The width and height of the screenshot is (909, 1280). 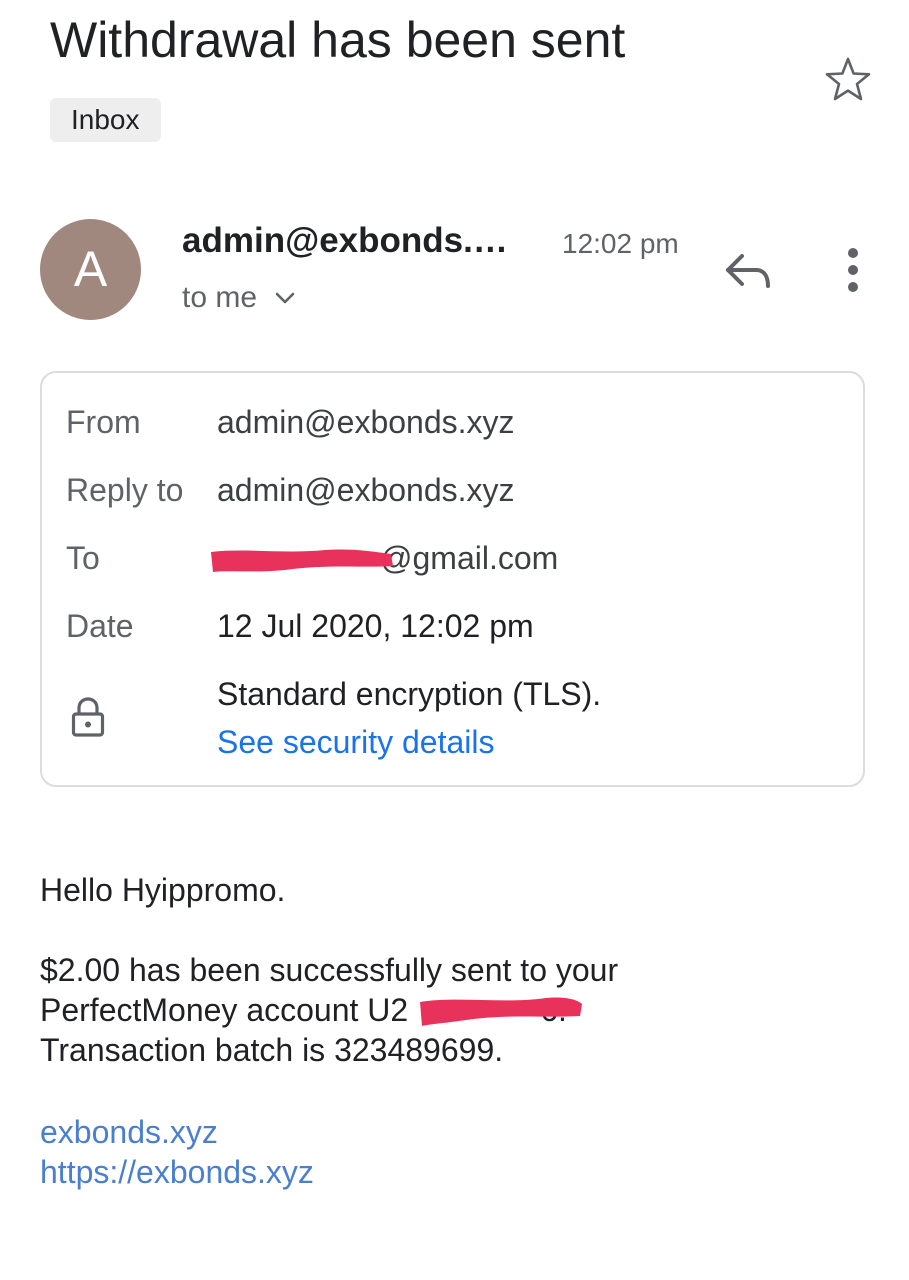 What do you see at coordinates (90, 269) in the screenshot?
I see `sender-avatar: A` at bounding box center [90, 269].